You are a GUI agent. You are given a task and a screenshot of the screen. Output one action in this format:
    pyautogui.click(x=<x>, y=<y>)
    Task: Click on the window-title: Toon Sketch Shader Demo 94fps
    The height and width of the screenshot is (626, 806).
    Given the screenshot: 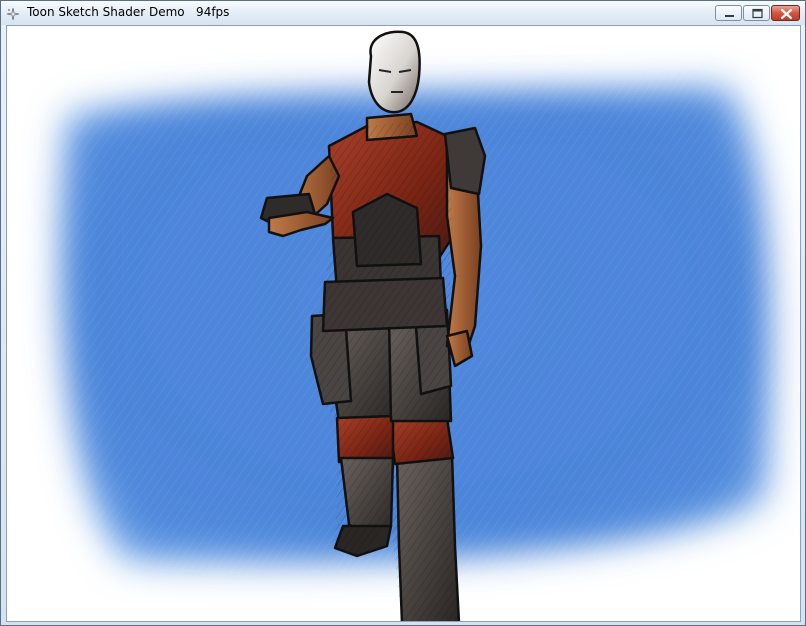 What is the action you would take?
    pyautogui.click(x=128, y=12)
    